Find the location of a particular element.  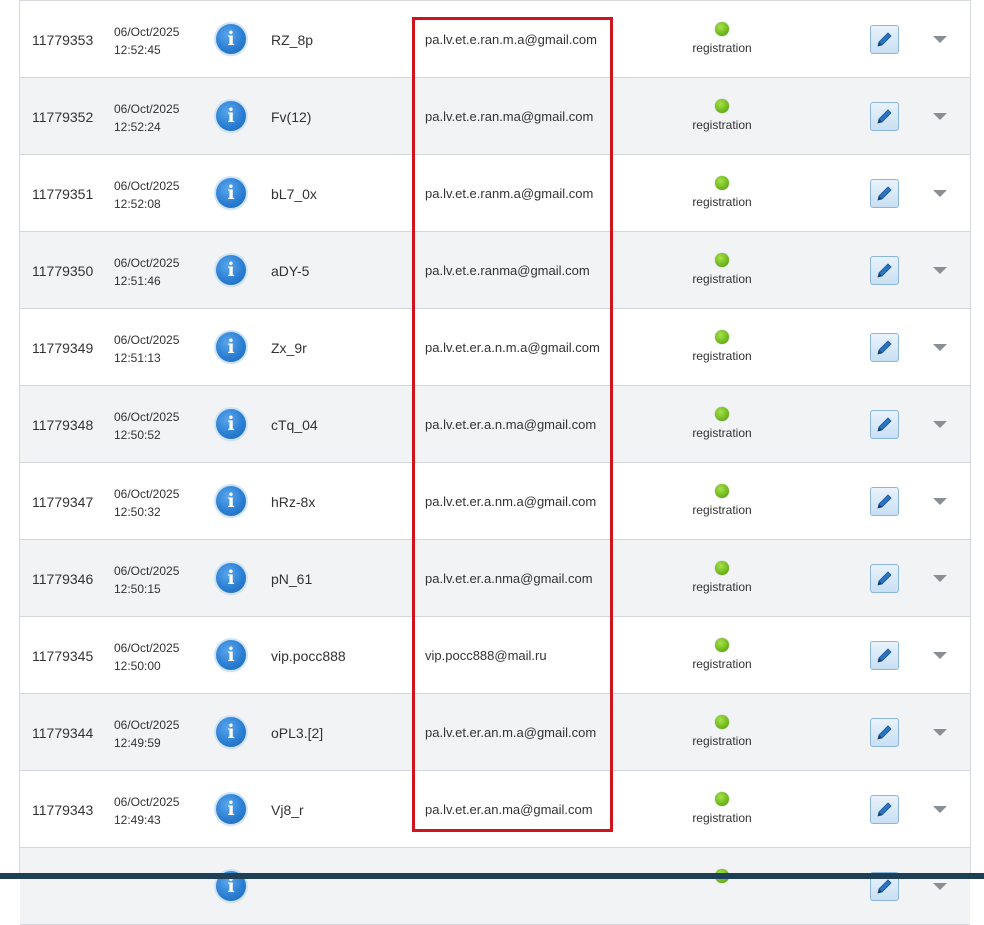

row-datetime: 06/Oct/2025 12:49:59 is located at coordinates (146, 734).